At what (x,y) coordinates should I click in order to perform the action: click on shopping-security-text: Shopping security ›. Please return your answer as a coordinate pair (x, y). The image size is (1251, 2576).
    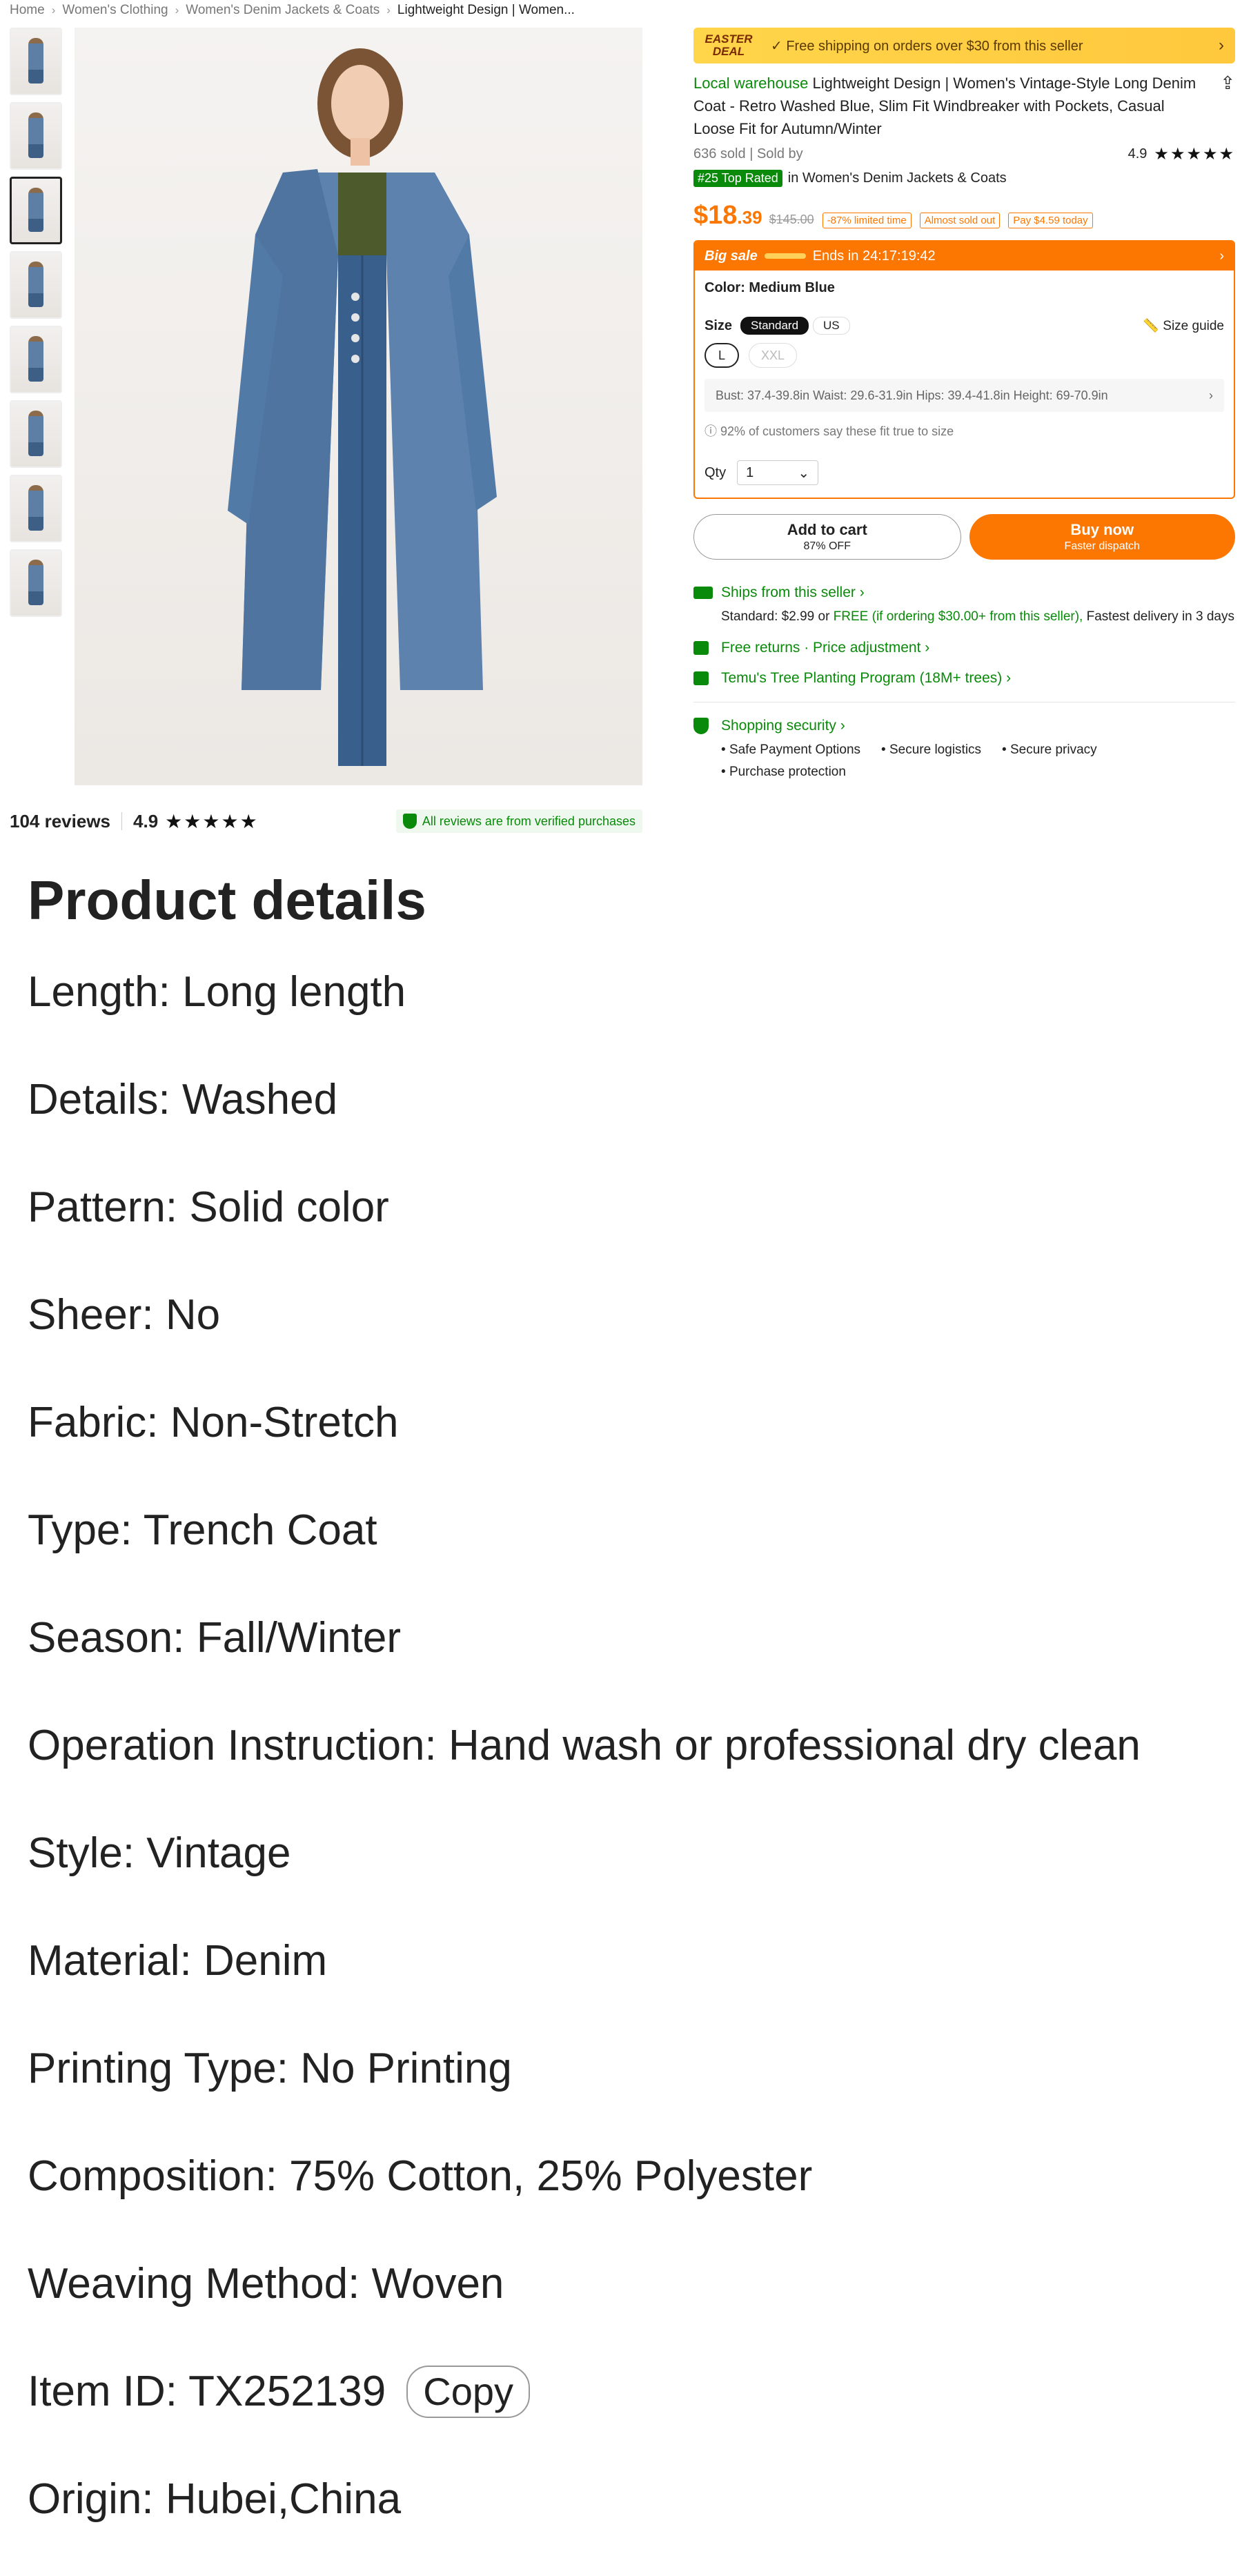
    Looking at the image, I should click on (783, 726).